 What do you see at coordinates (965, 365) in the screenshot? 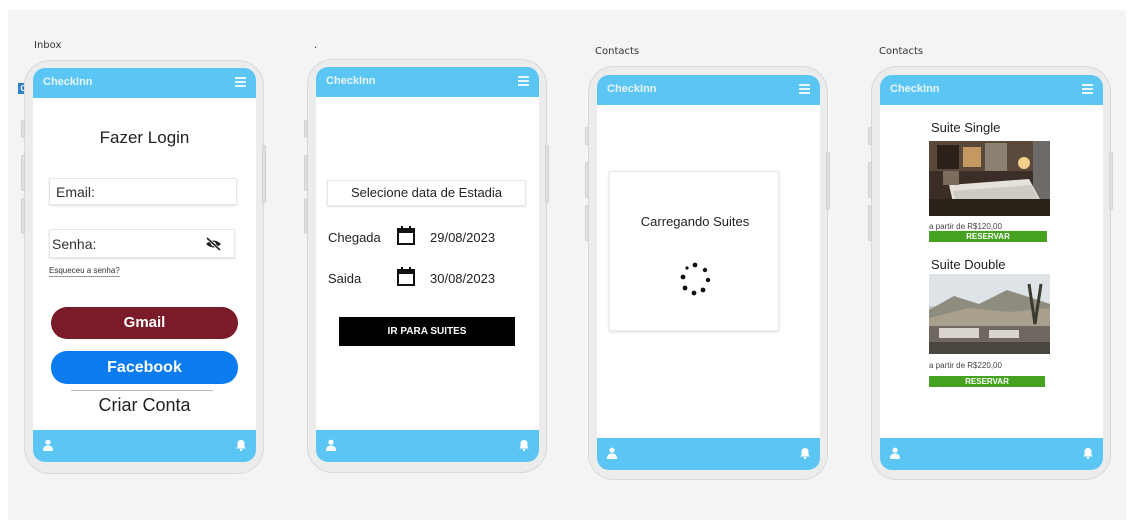
I see `suite-price: a partir de R$220,00` at bounding box center [965, 365].